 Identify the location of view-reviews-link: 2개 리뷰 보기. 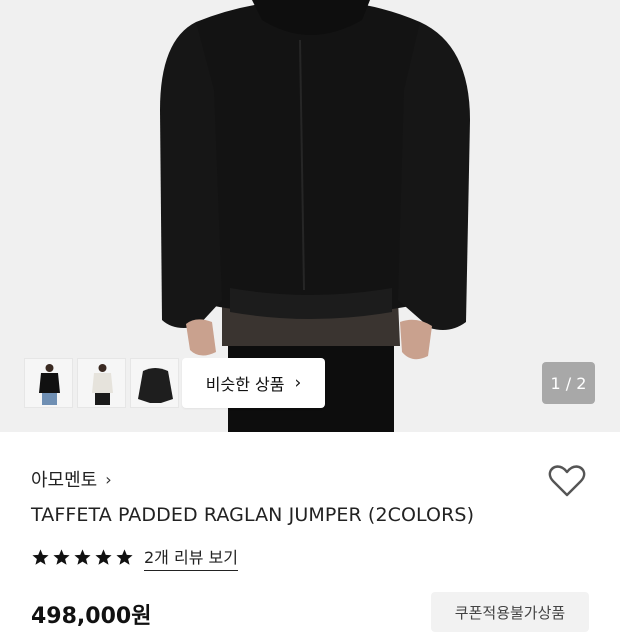
(191, 557).